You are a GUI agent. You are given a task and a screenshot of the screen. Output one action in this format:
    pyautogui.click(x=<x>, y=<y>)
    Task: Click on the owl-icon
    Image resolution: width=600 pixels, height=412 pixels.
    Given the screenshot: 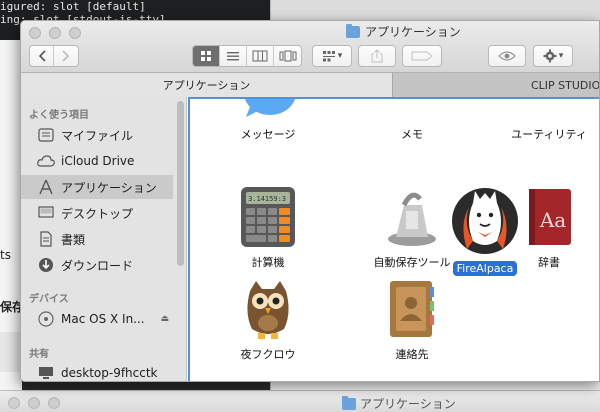 What is the action you would take?
    pyautogui.click(x=268, y=309)
    